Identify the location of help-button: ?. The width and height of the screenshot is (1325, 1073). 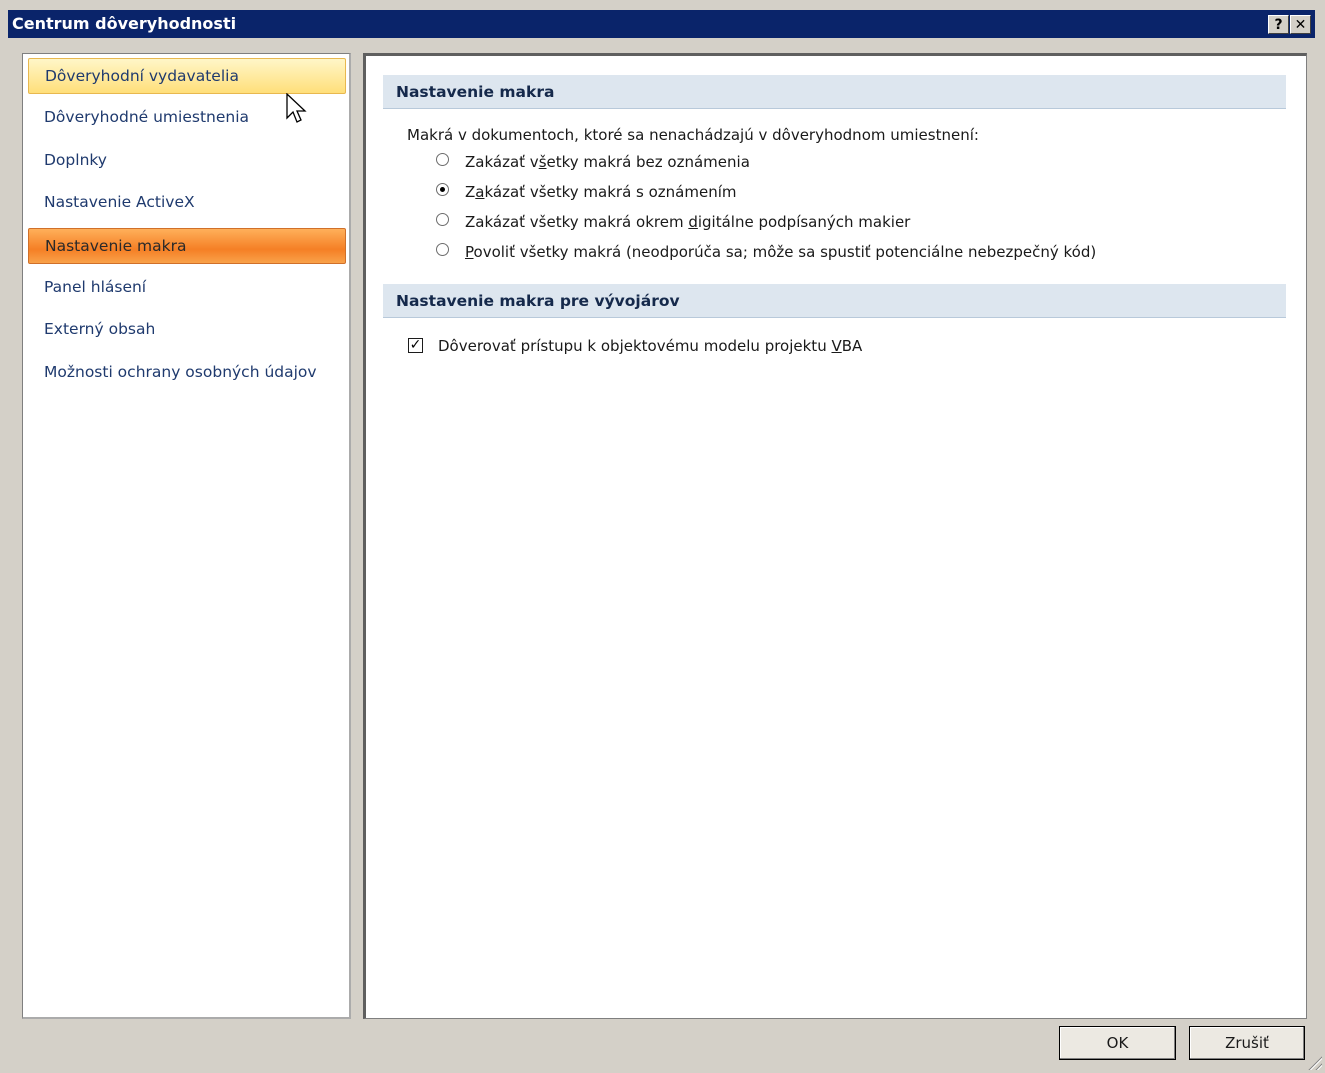
(1278, 24).